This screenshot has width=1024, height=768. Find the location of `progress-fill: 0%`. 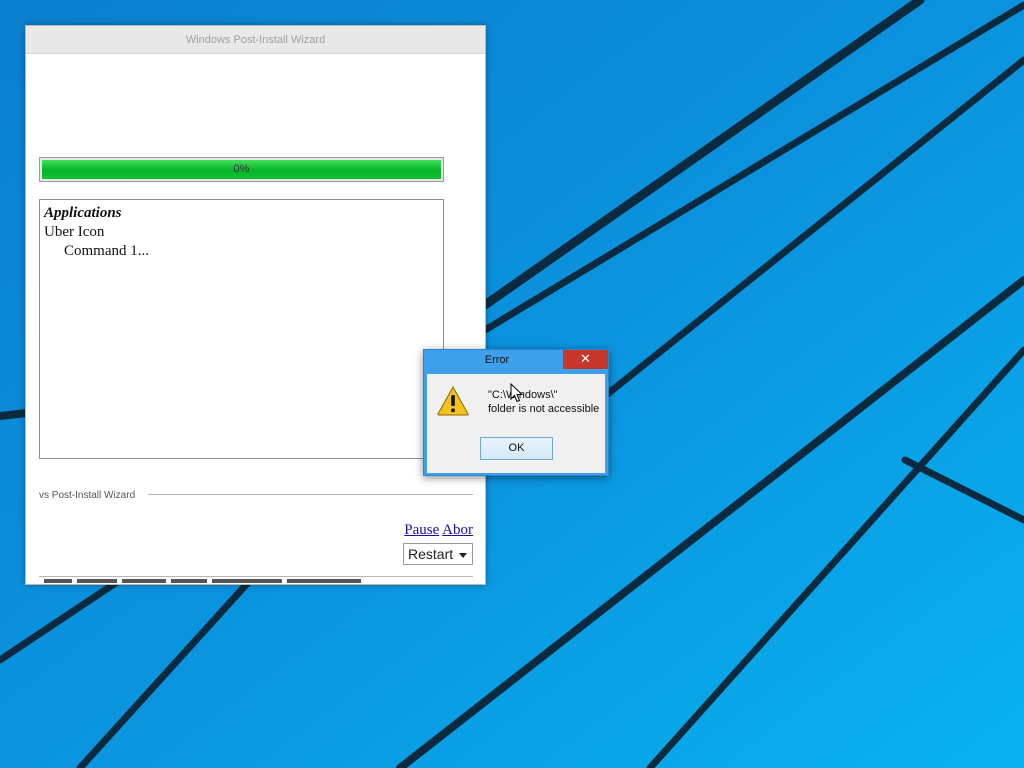

progress-fill: 0% is located at coordinates (241, 169).